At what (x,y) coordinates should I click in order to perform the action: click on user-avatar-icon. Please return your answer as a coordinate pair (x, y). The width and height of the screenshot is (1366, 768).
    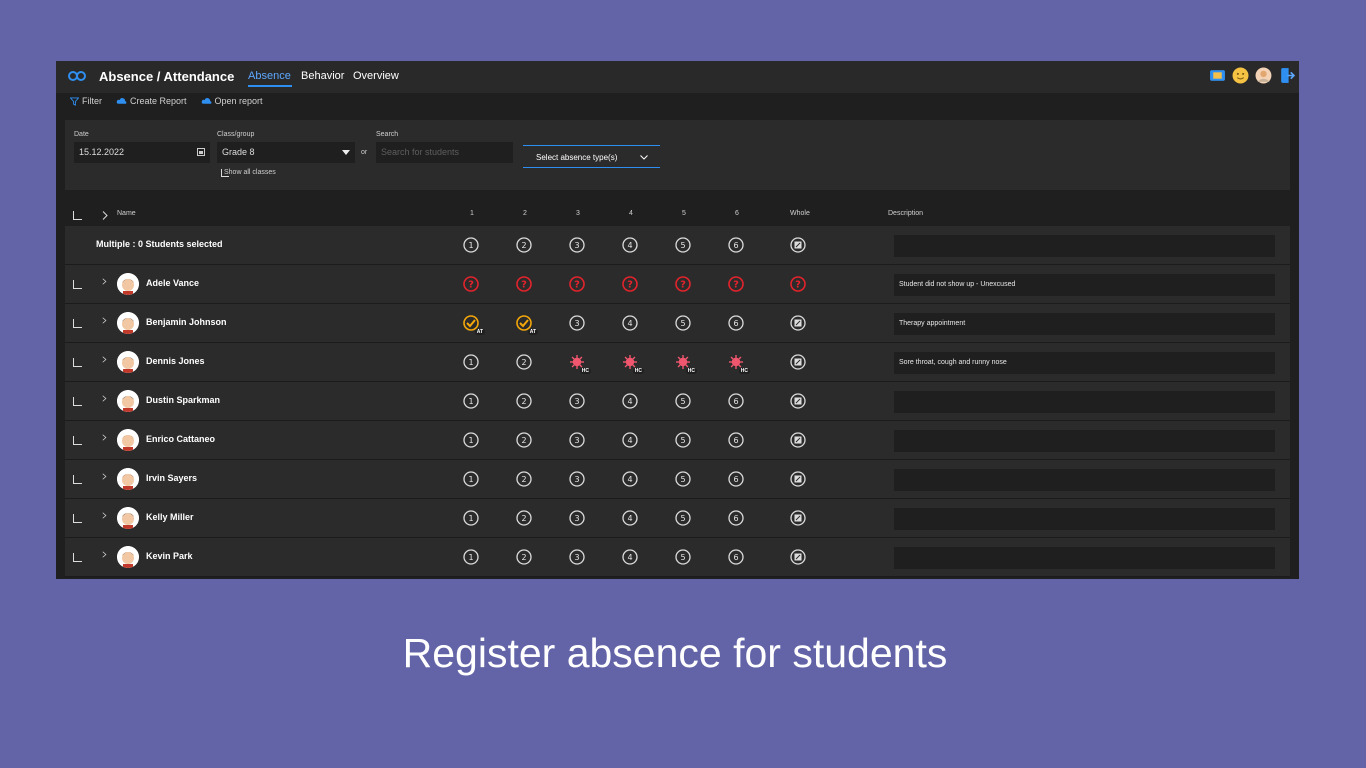
    Looking at the image, I should click on (1263, 75).